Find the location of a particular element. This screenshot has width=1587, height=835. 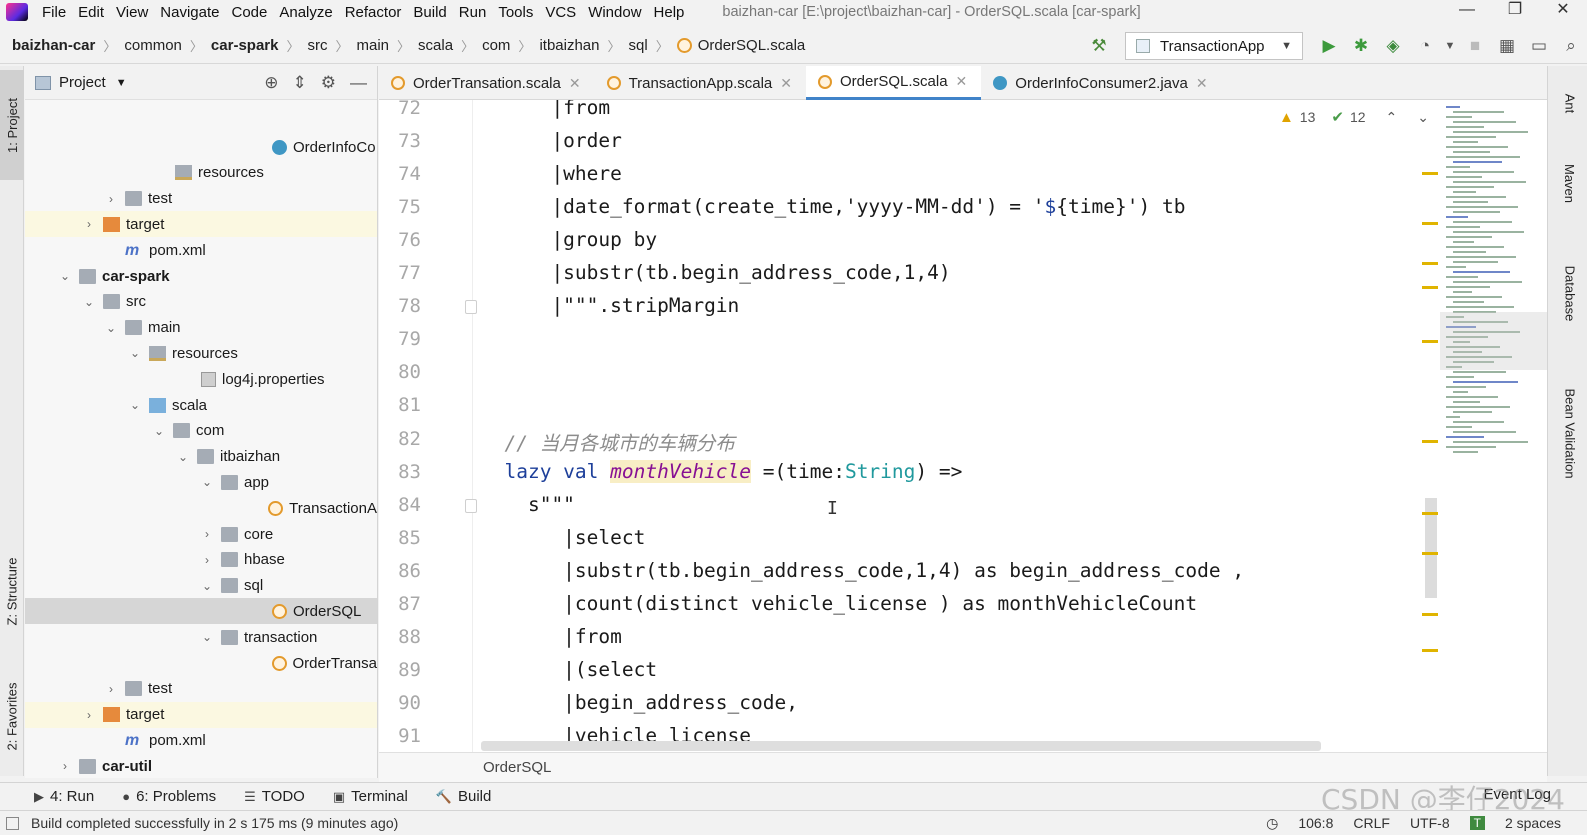

horizontal-scrollbar is located at coordinates (901, 746).